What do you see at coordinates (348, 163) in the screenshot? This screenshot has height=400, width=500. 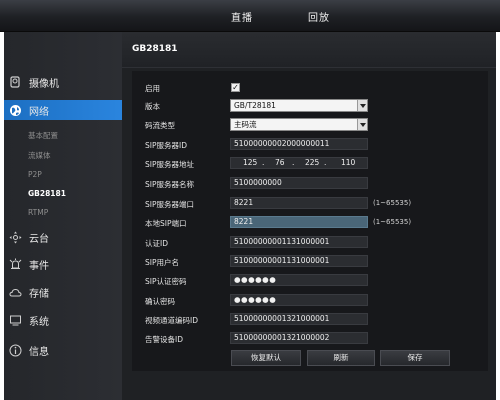 I see `ip-octet-4: 110` at bounding box center [348, 163].